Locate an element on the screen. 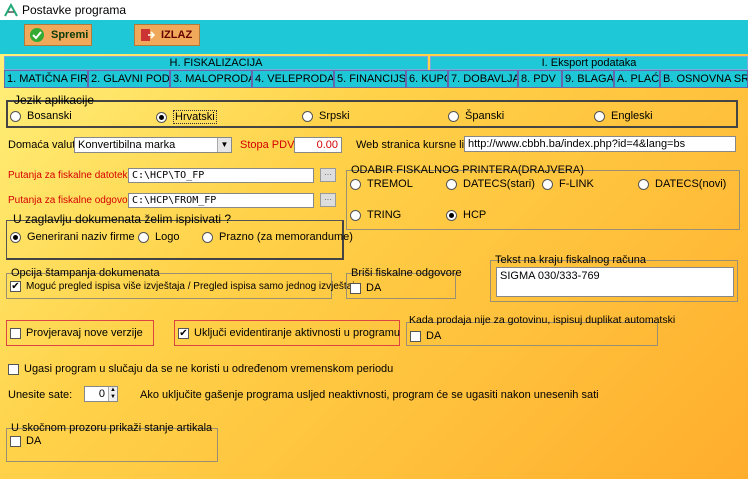 The image size is (748, 479). tab-maticna-firma: 1. MATIČNA FIRMA is located at coordinates (46, 79).